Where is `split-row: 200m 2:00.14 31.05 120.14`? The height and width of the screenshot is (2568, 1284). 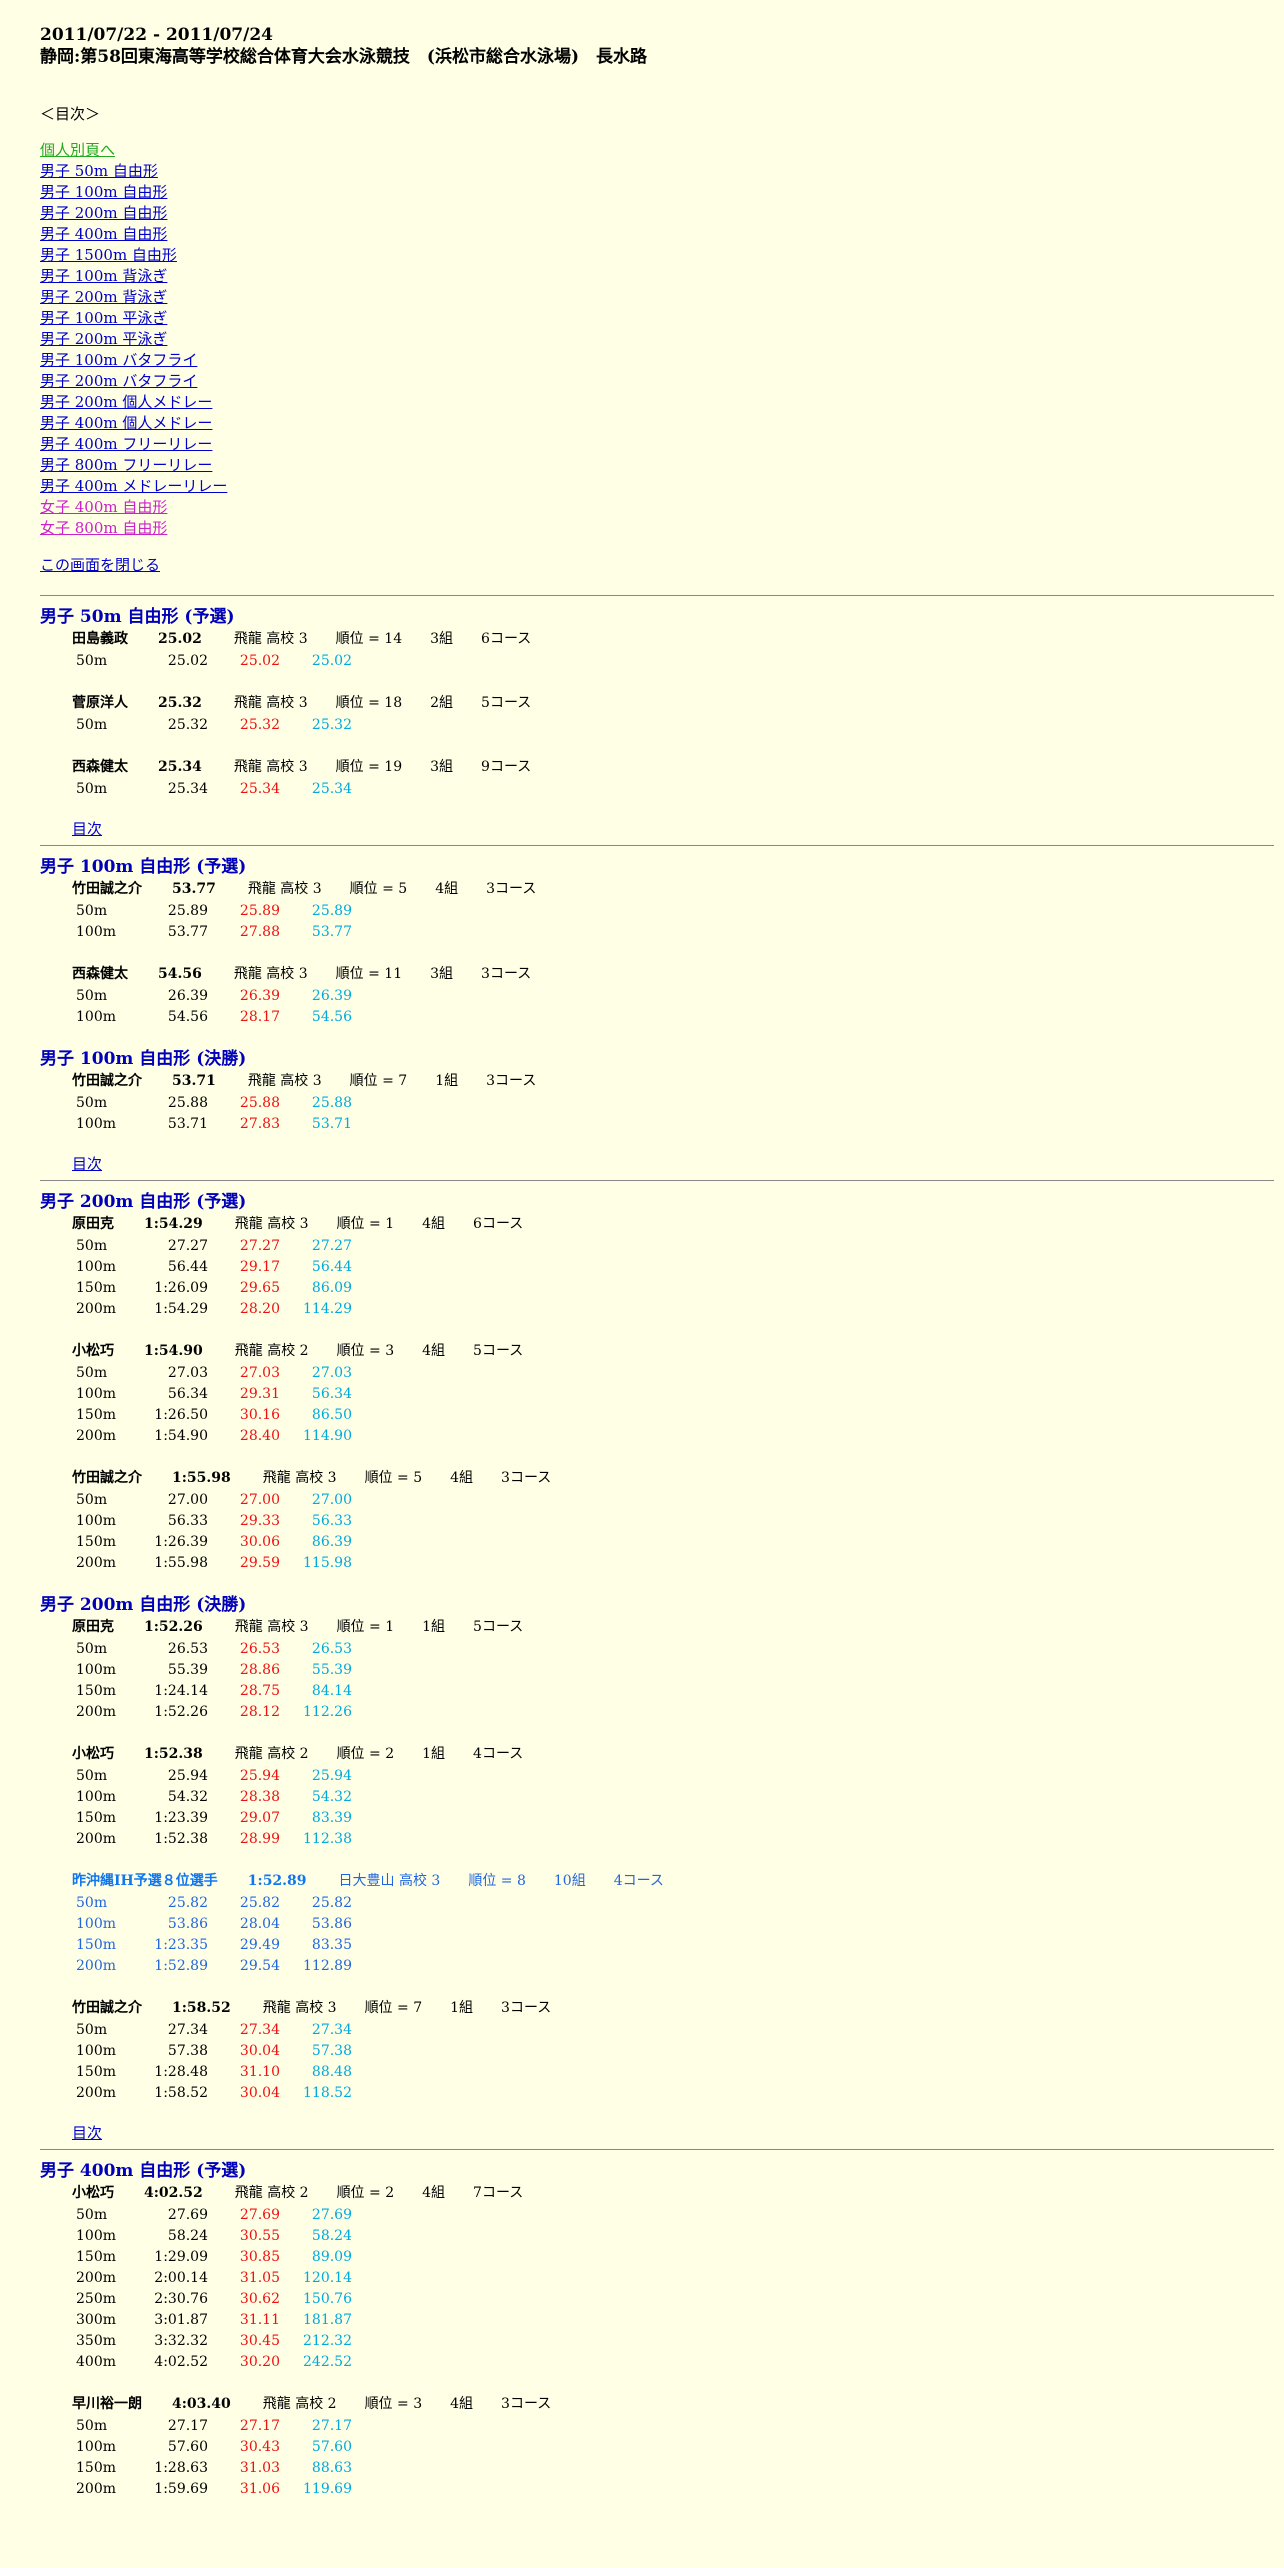 split-row: 200m 2:00.14 31.05 120.14 is located at coordinates (212, 2277).